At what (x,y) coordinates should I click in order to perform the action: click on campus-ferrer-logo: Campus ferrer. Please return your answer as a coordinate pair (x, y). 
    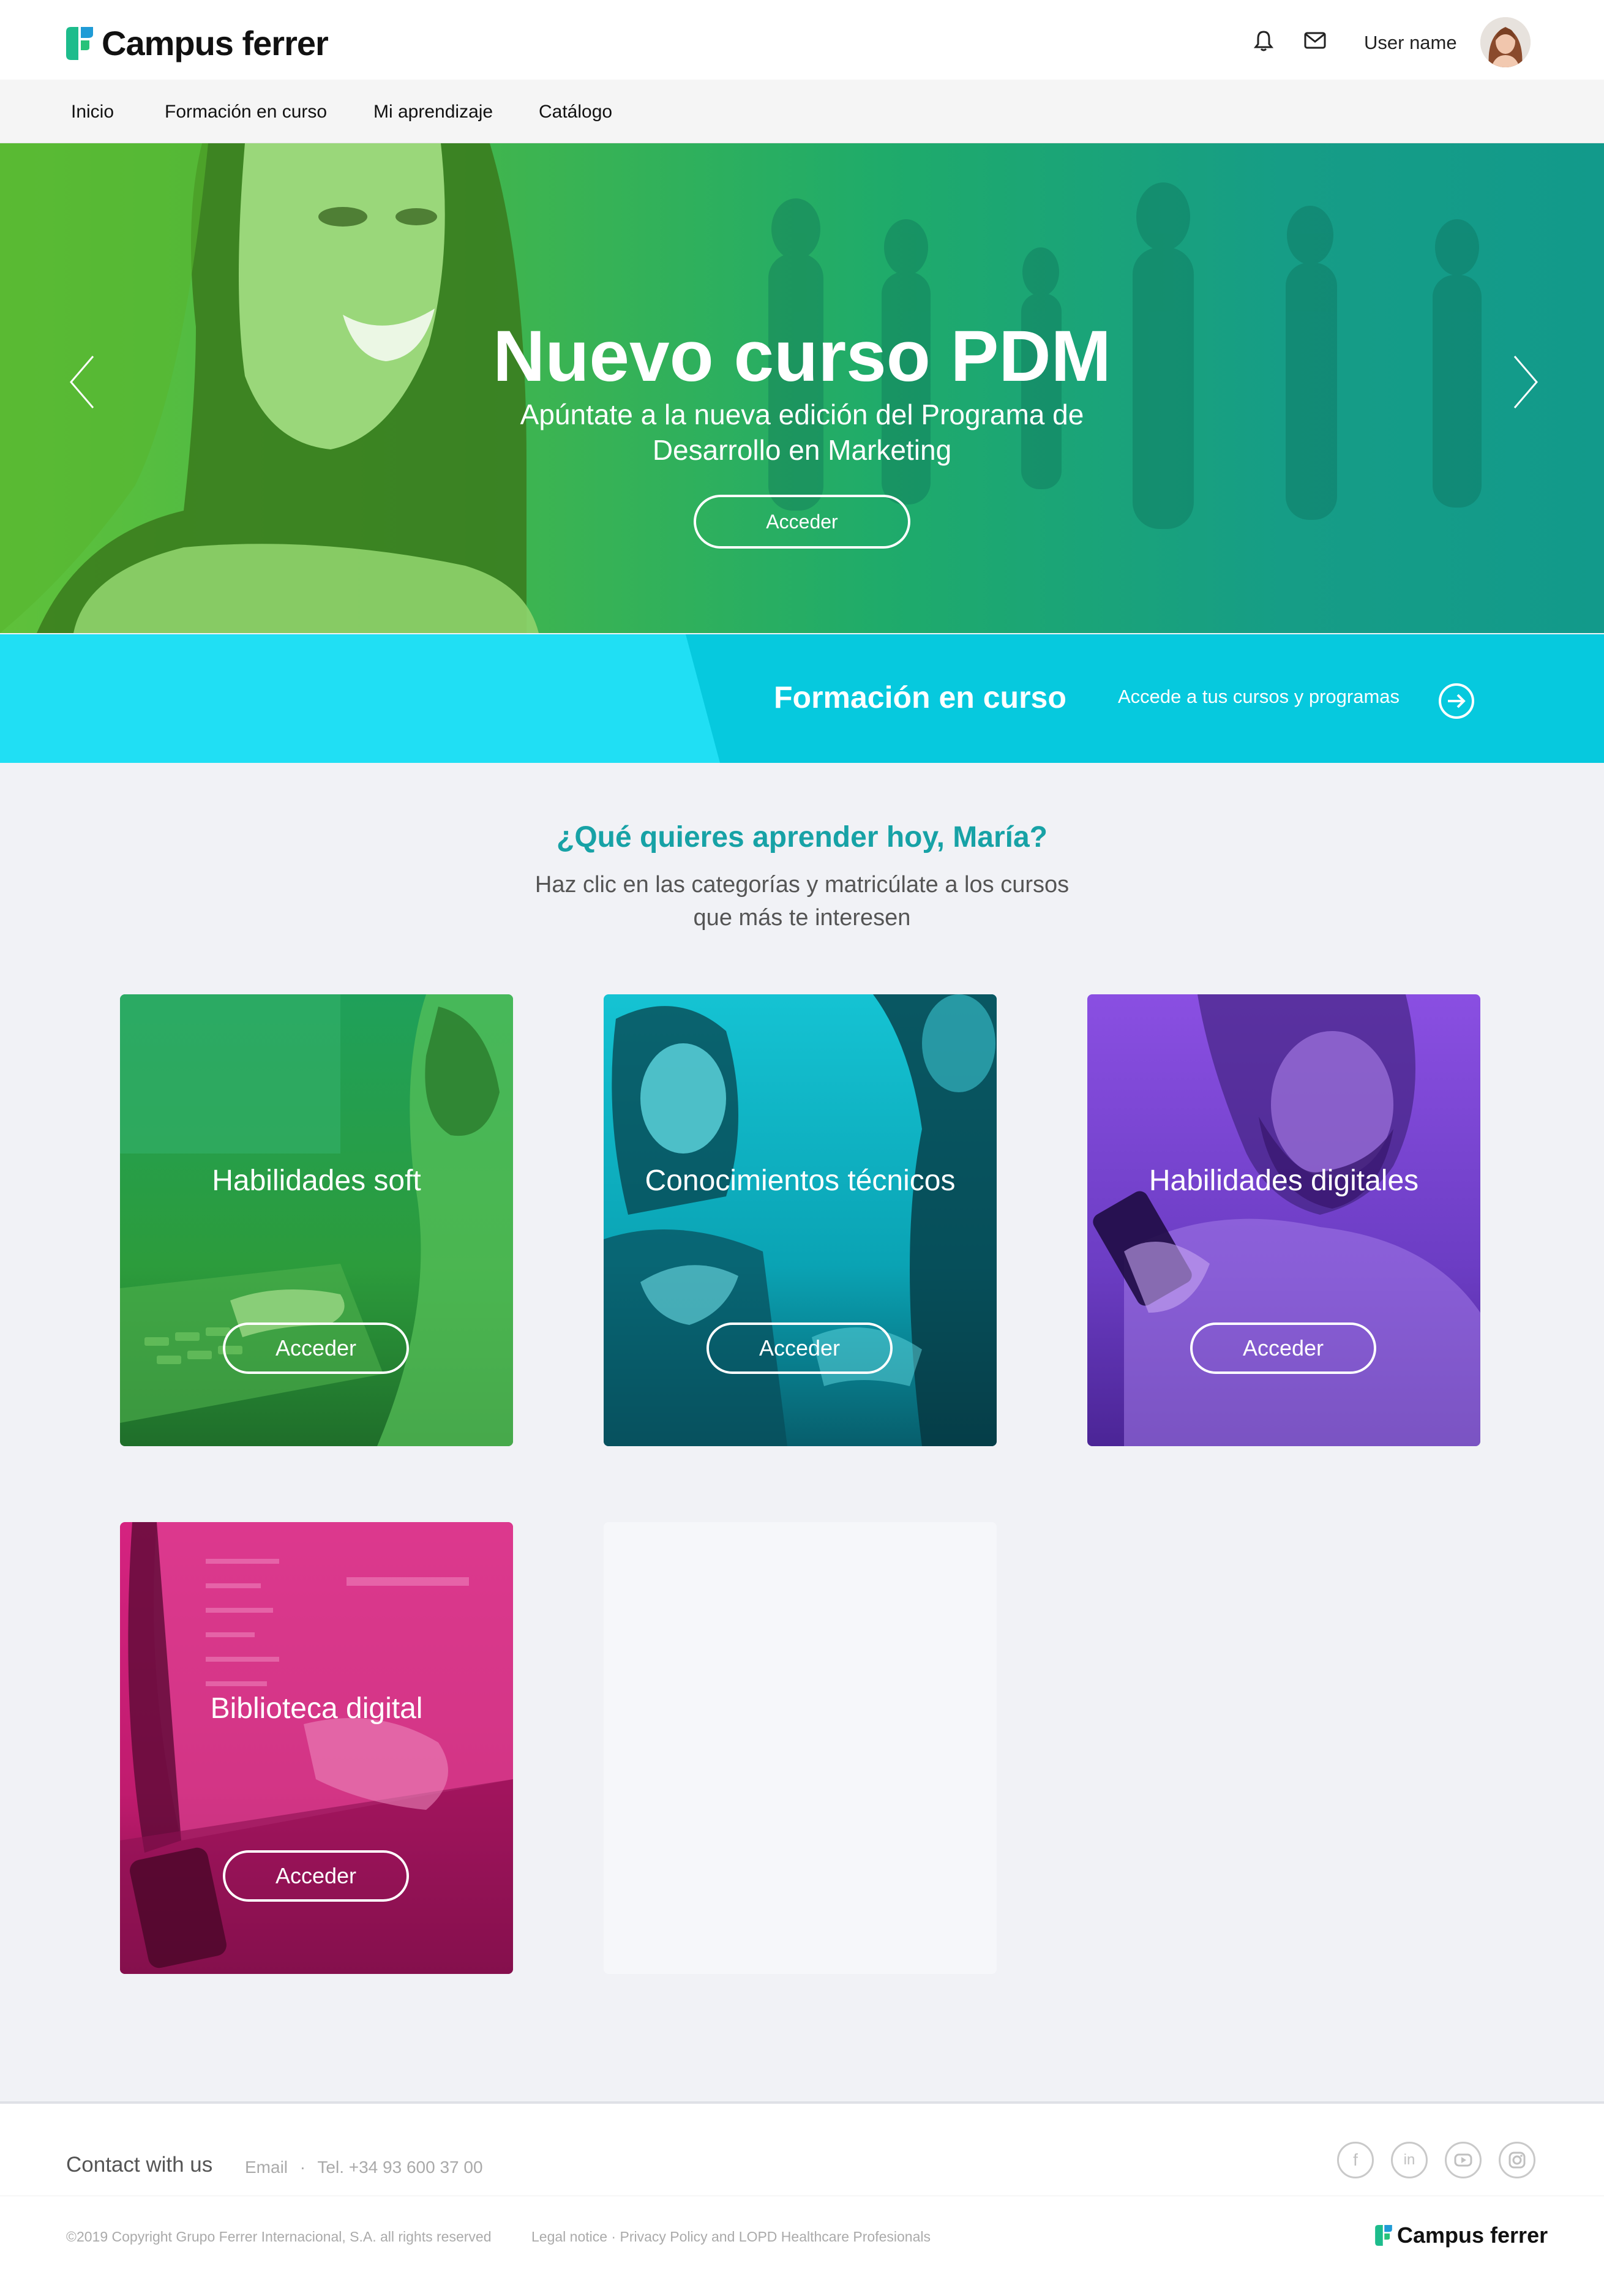
    Looking at the image, I should click on (197, 43).